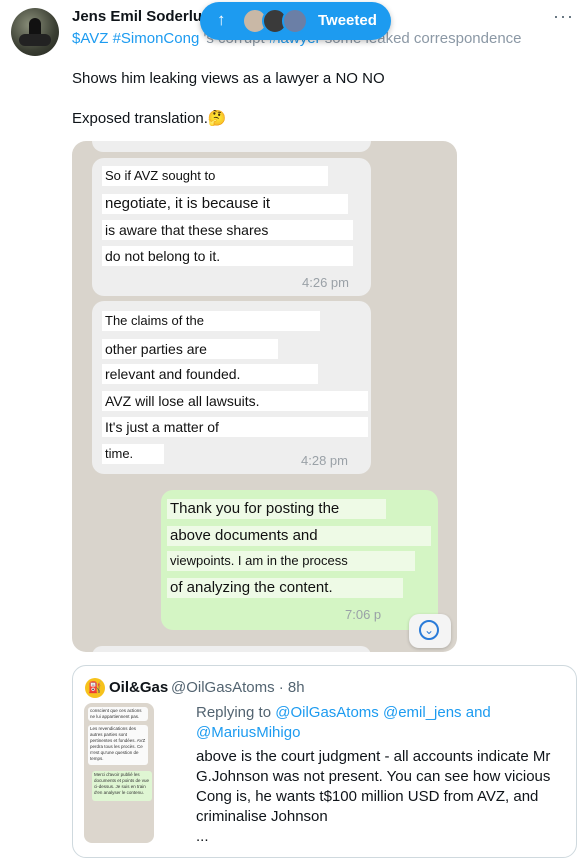 This screenshot has height=865, width=588. I want to click on author-avatar, so click(35, 32).